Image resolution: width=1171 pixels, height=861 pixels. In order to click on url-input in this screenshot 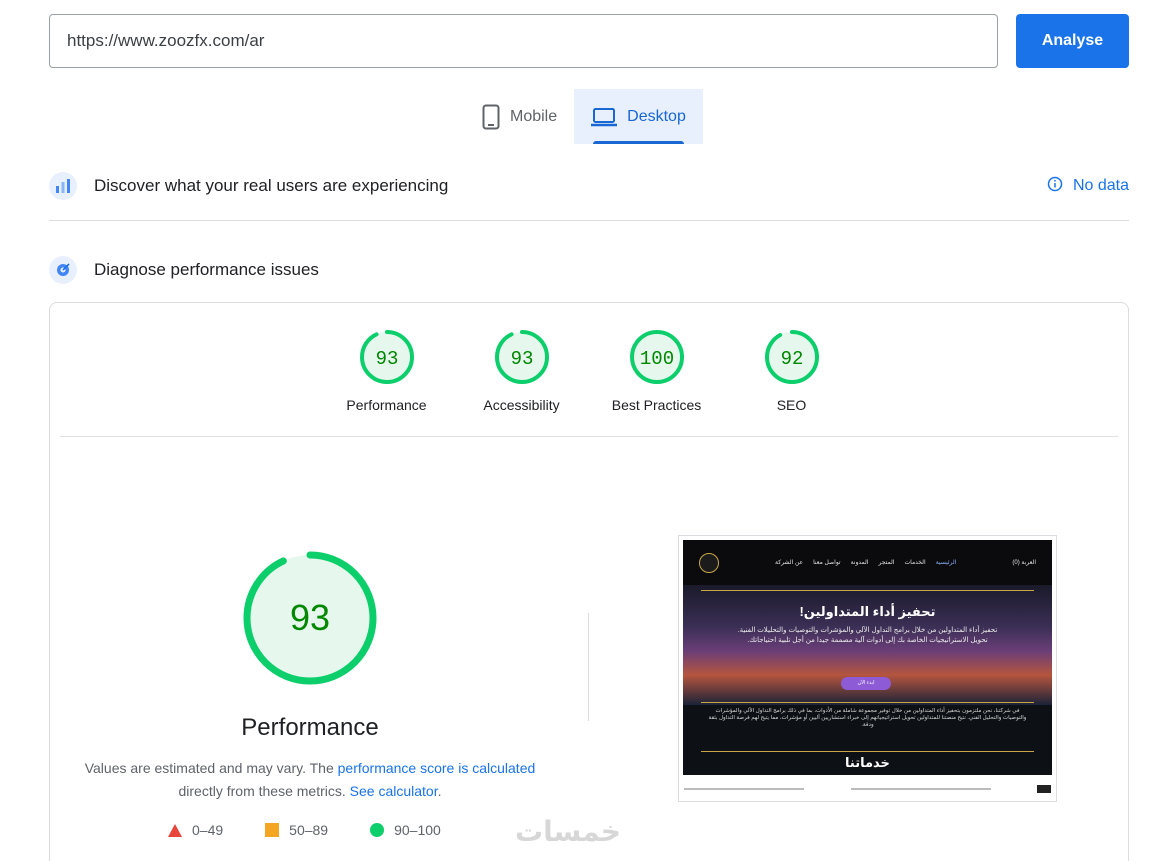, I will do `click(523, 41)`.